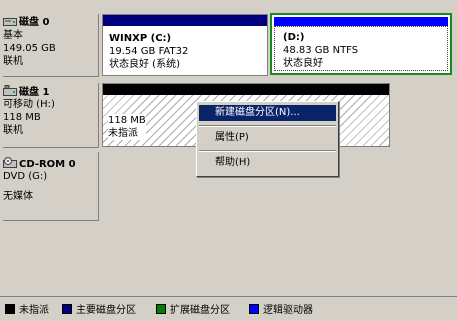 This screenshot has width=457, height=321. Describe the element at coordinates (51, 186) in the screenshot. I see `cdrom-0-label: CD-ROM 0 DVD (G:) 无媒体` at that location.